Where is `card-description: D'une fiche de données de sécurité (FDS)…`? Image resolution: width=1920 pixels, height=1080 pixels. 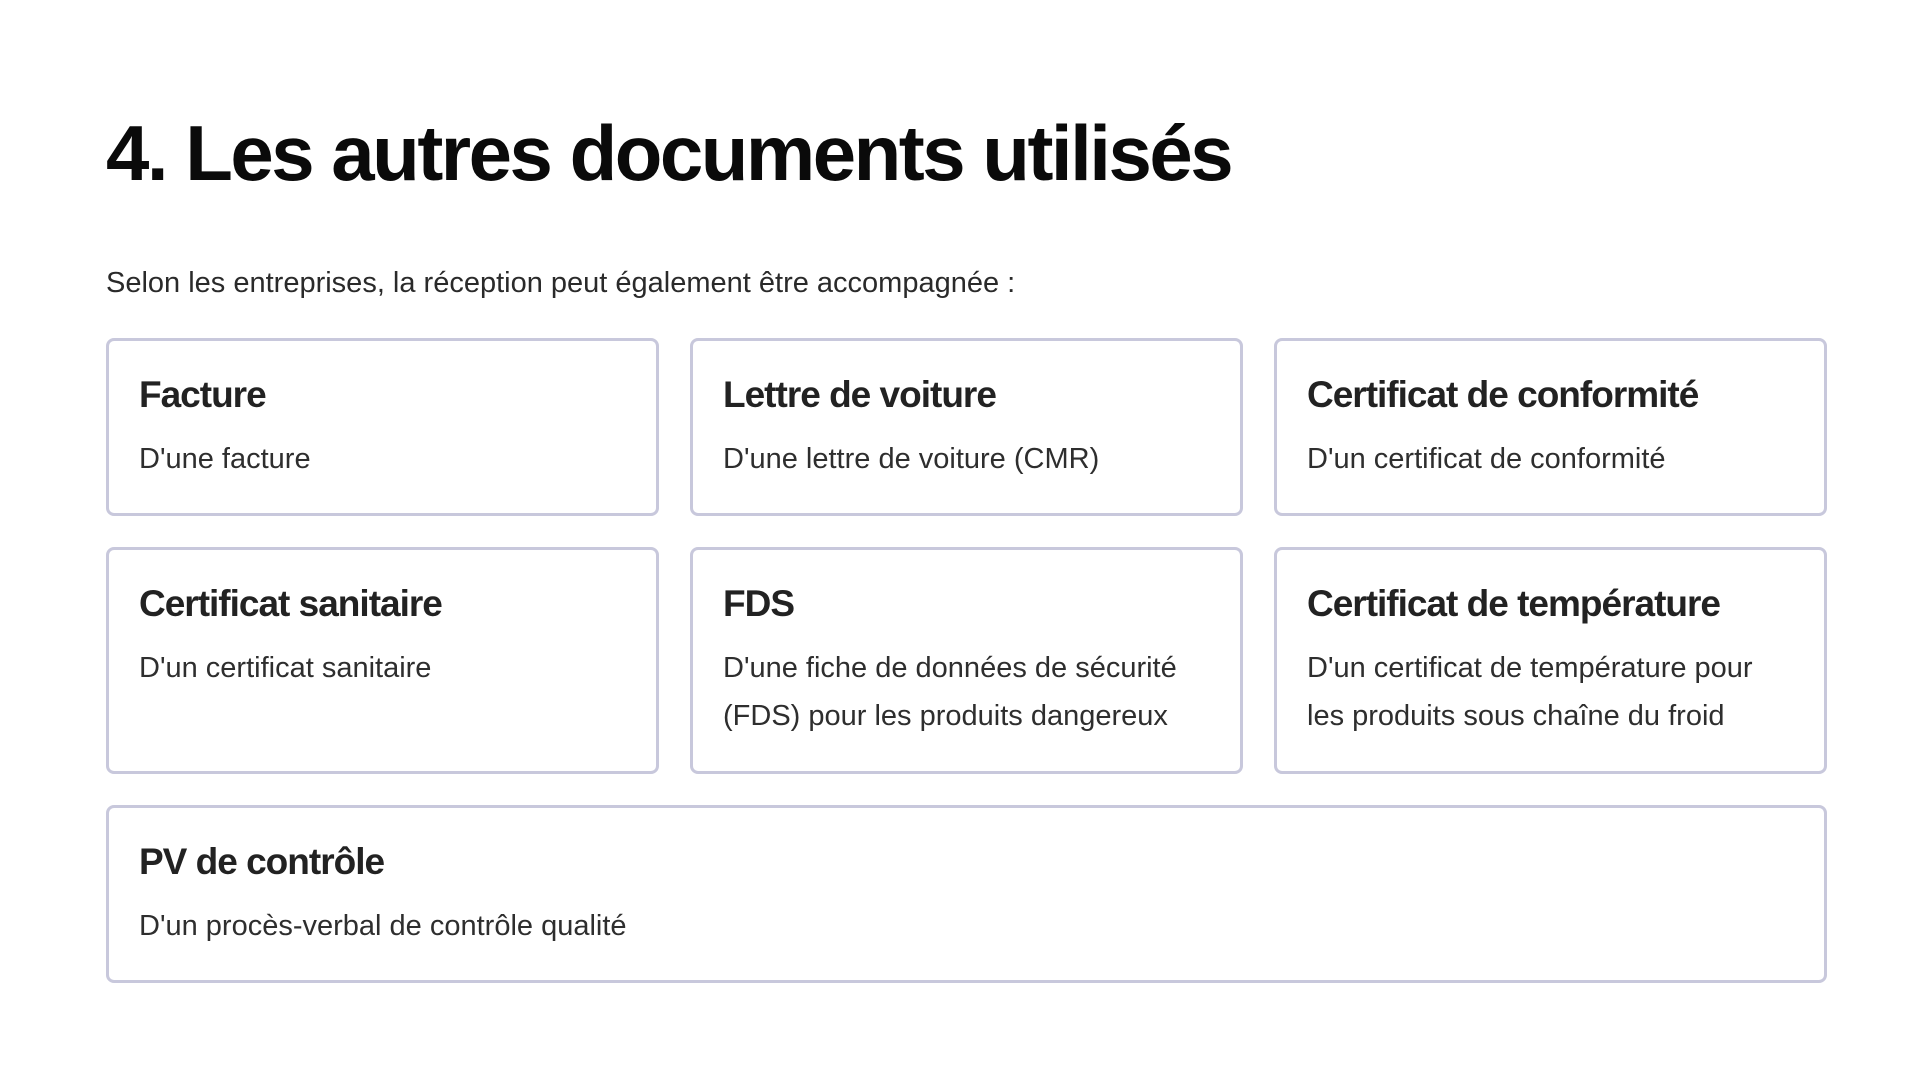 card-description: D'une fiche de données de sécurité (FDS)… is located at coordinates (950, 692).